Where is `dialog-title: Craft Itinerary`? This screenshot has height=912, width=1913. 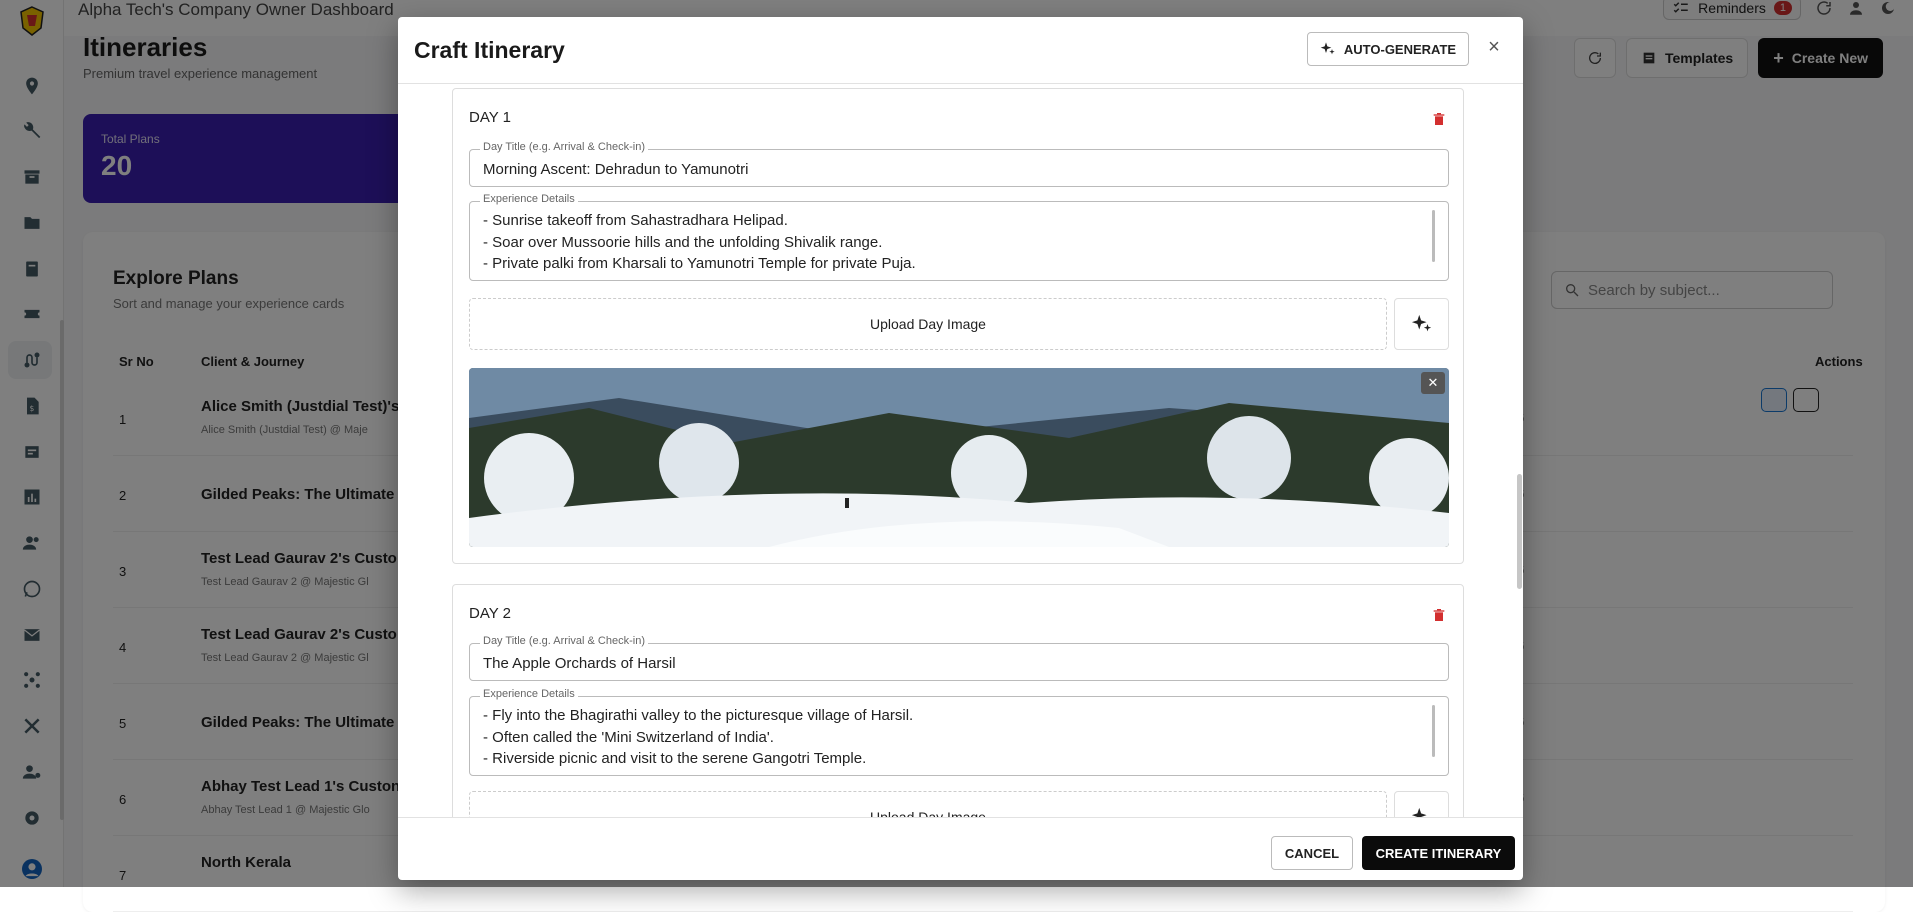 dialog-title: Craft Itinerary is located at coordinates (489, 50).